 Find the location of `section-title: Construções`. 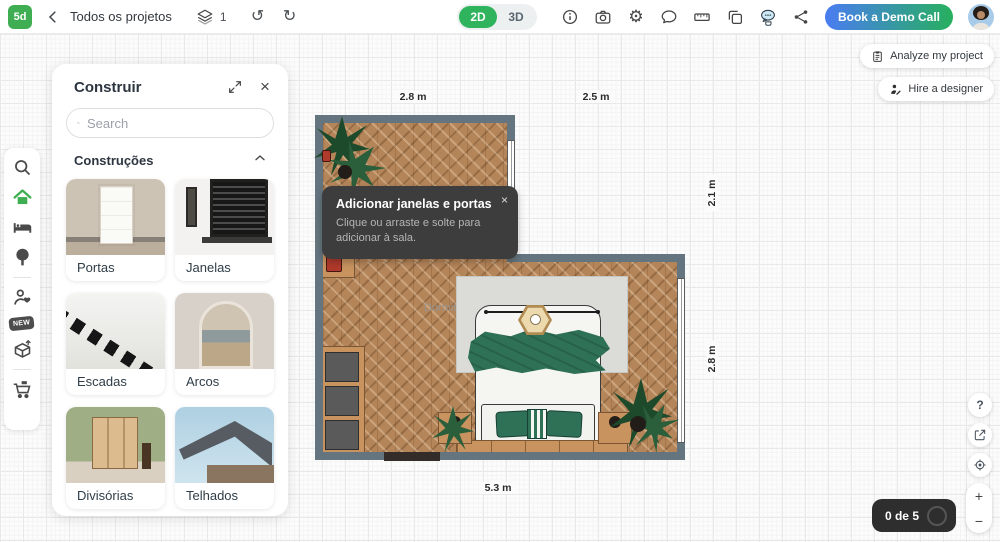

section-title: Construções is located at coordinates (114, 160).